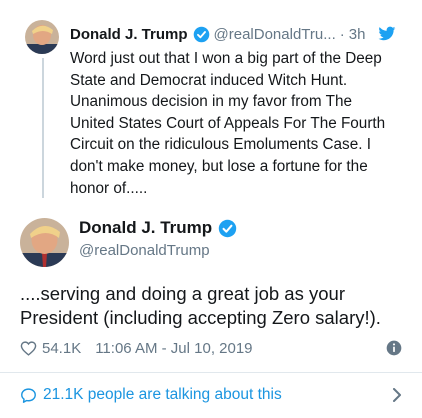 This screenshot has height=418, width=422. I want to click on main-author-name: Donald J. Trump, so click(145, 228).